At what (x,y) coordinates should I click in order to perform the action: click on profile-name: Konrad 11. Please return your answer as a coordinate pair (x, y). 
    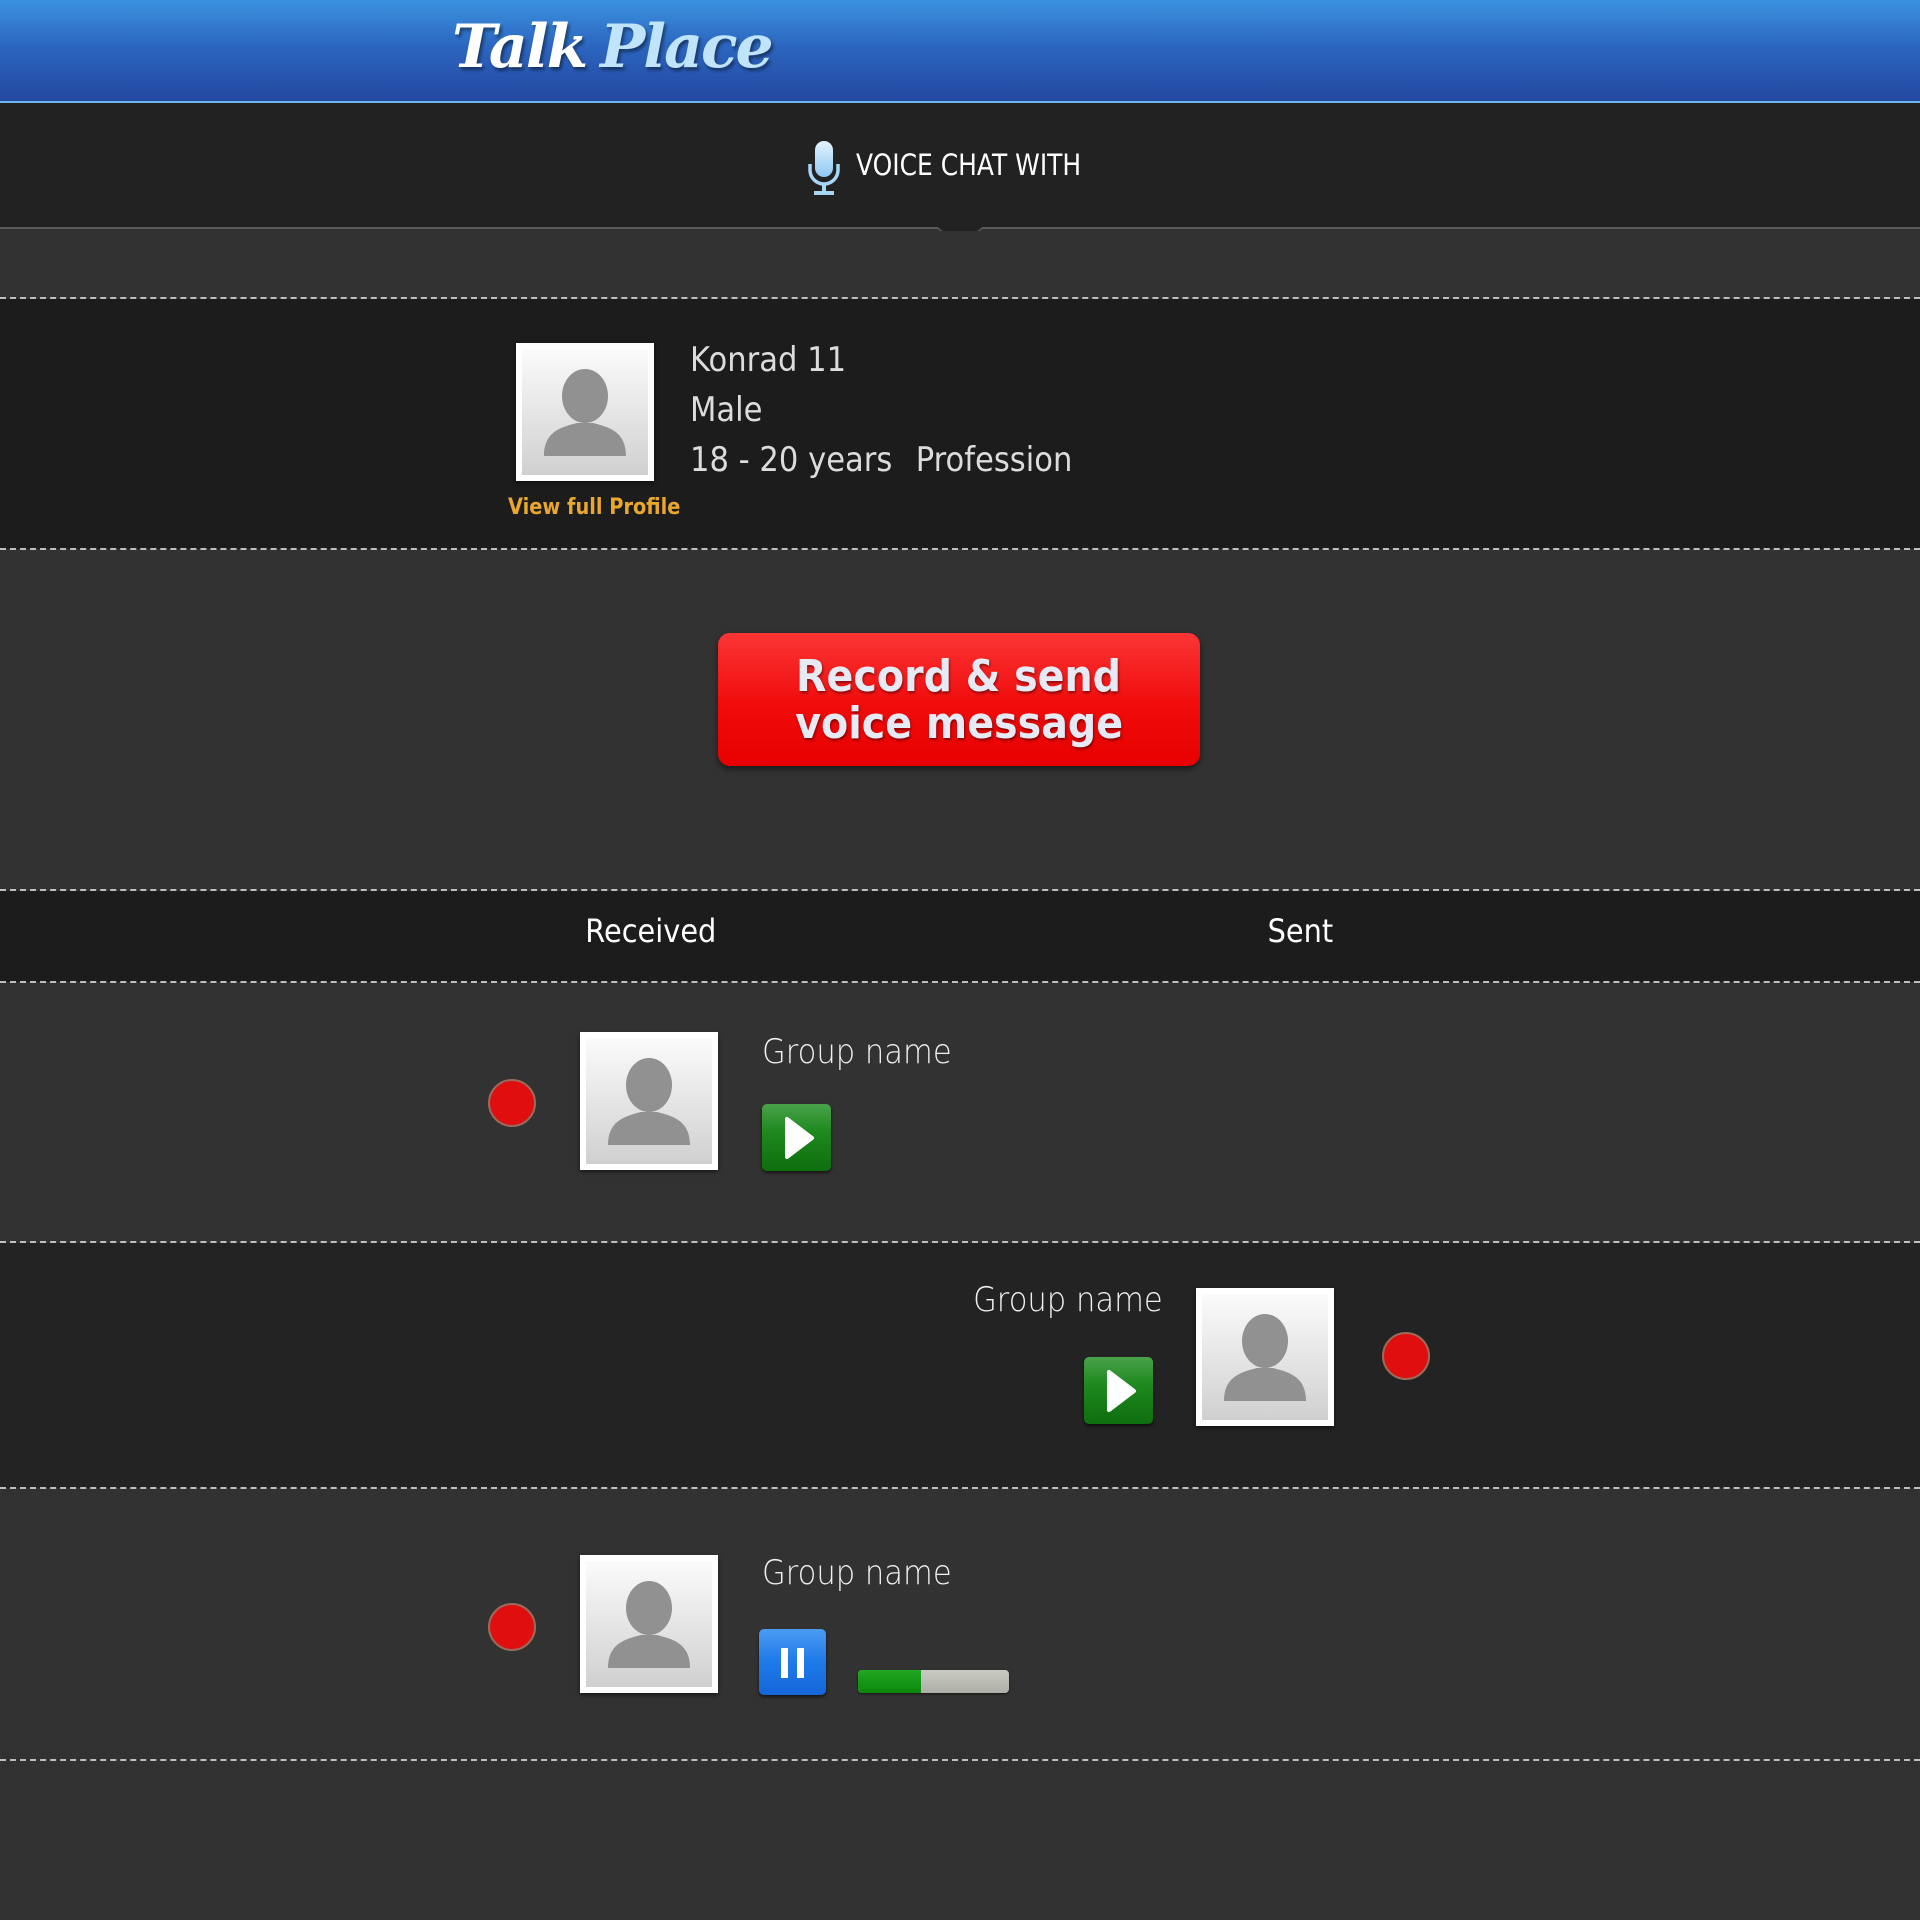
    Looking at the image, I should click on (768, 360).